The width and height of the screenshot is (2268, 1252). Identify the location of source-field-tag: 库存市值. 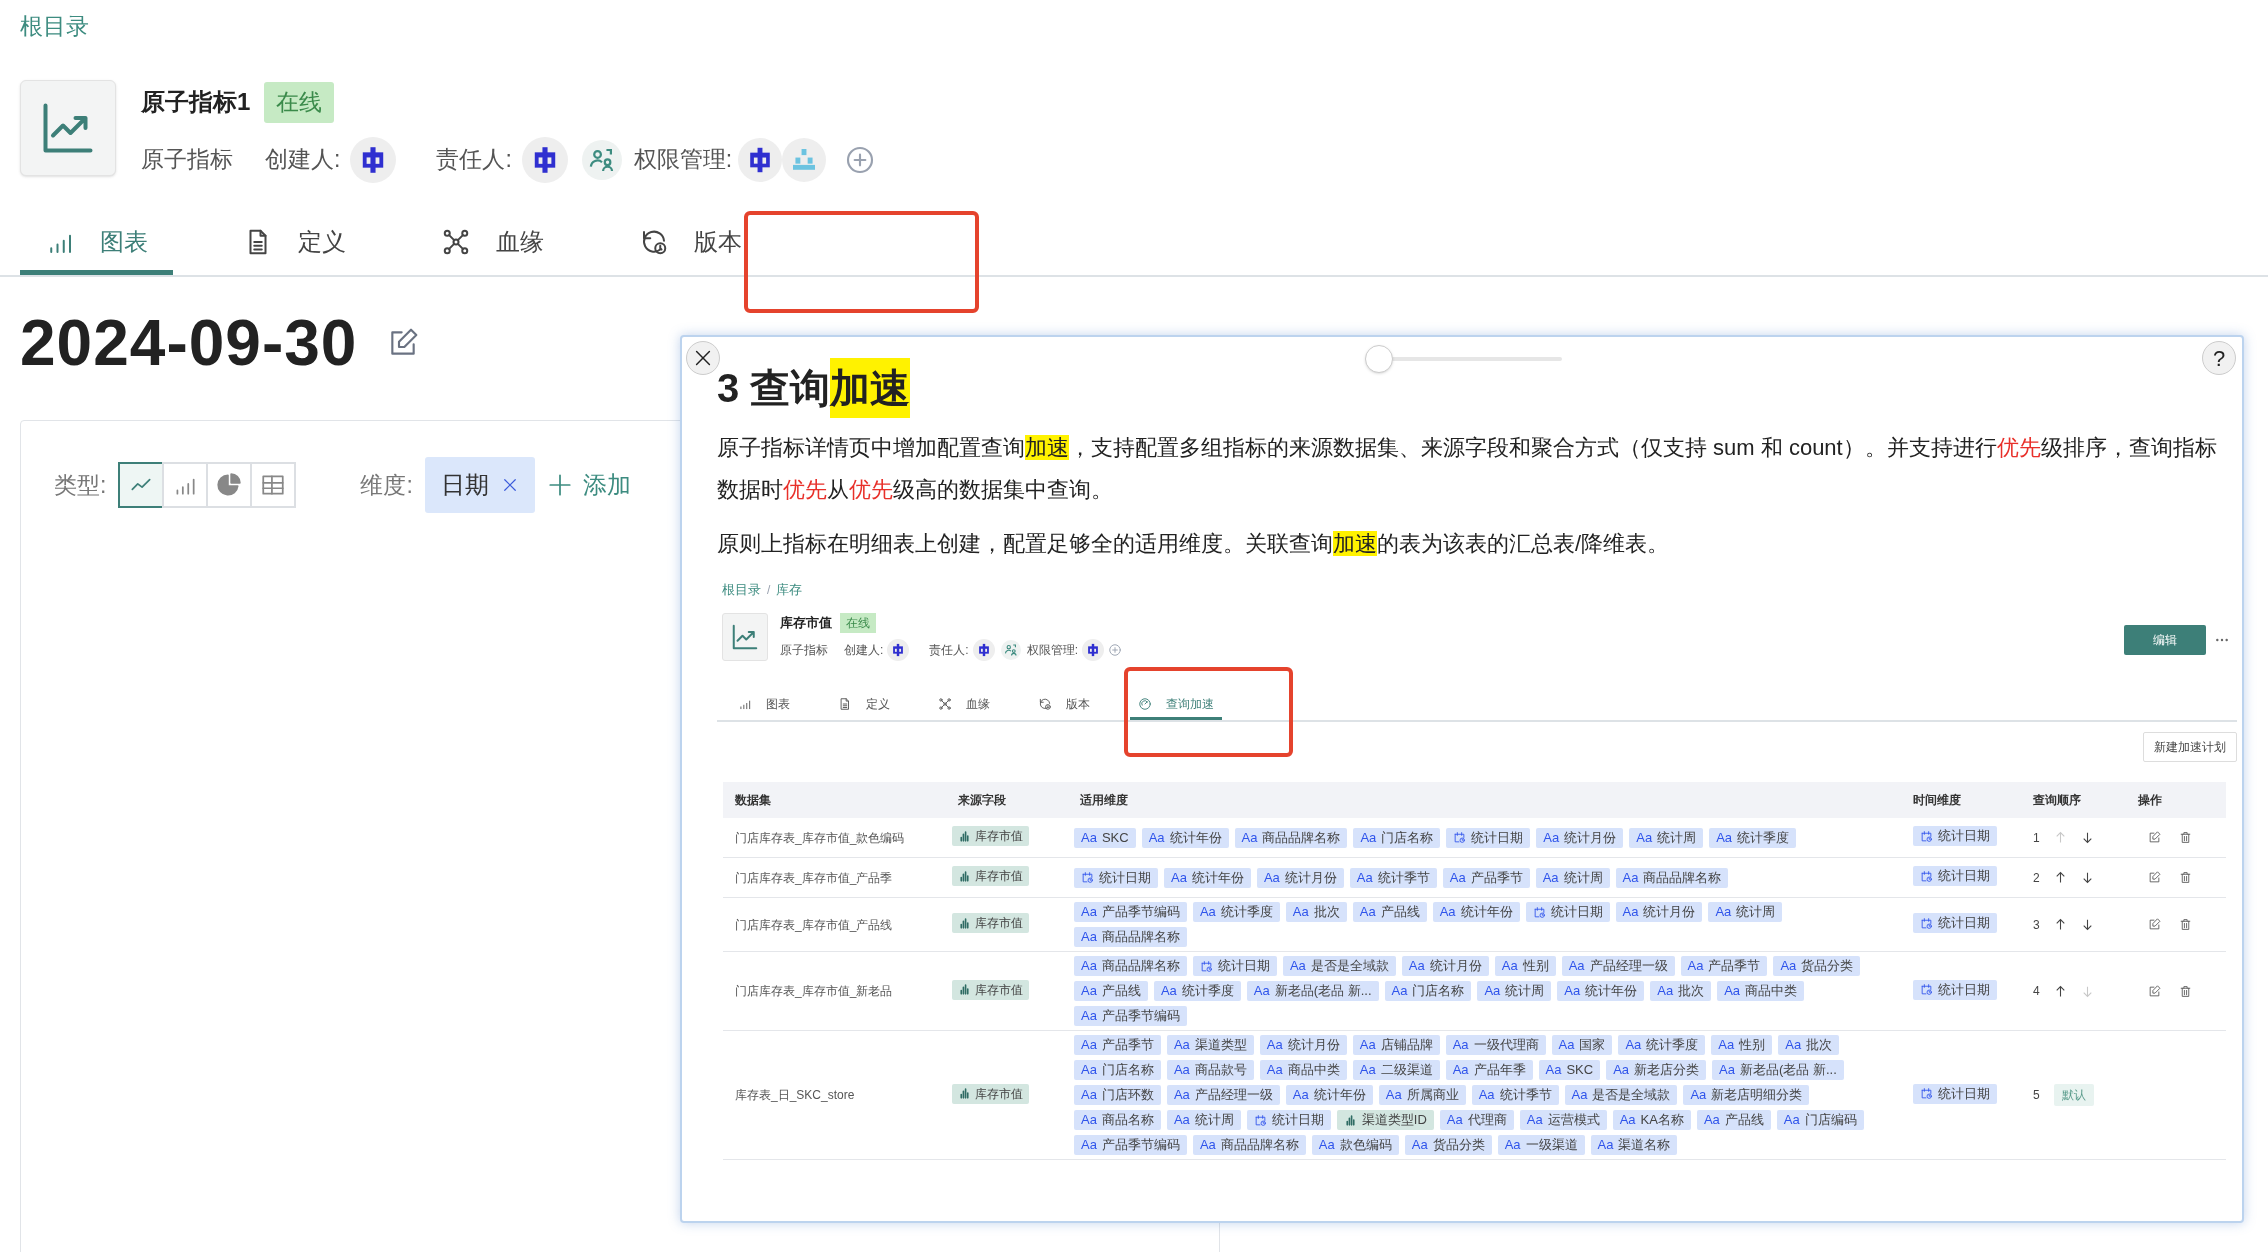
(990, 876).